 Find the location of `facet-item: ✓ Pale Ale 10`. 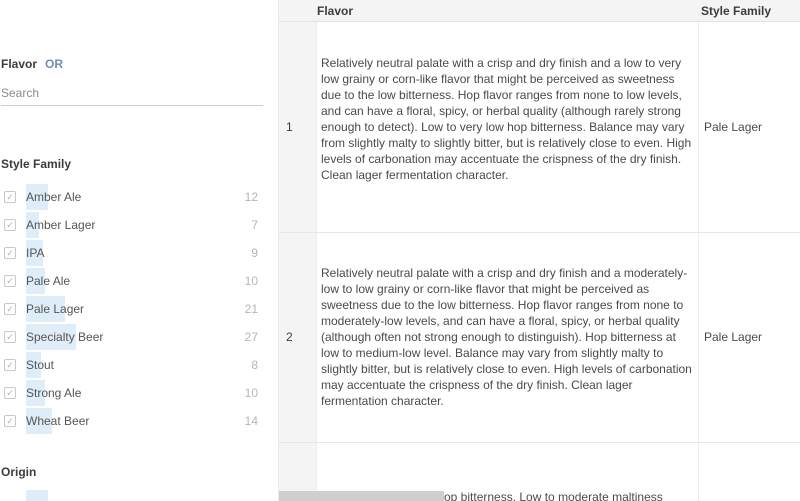

facet-item: ✓ Pale Ale 10 is located at coordinates (131, 281).